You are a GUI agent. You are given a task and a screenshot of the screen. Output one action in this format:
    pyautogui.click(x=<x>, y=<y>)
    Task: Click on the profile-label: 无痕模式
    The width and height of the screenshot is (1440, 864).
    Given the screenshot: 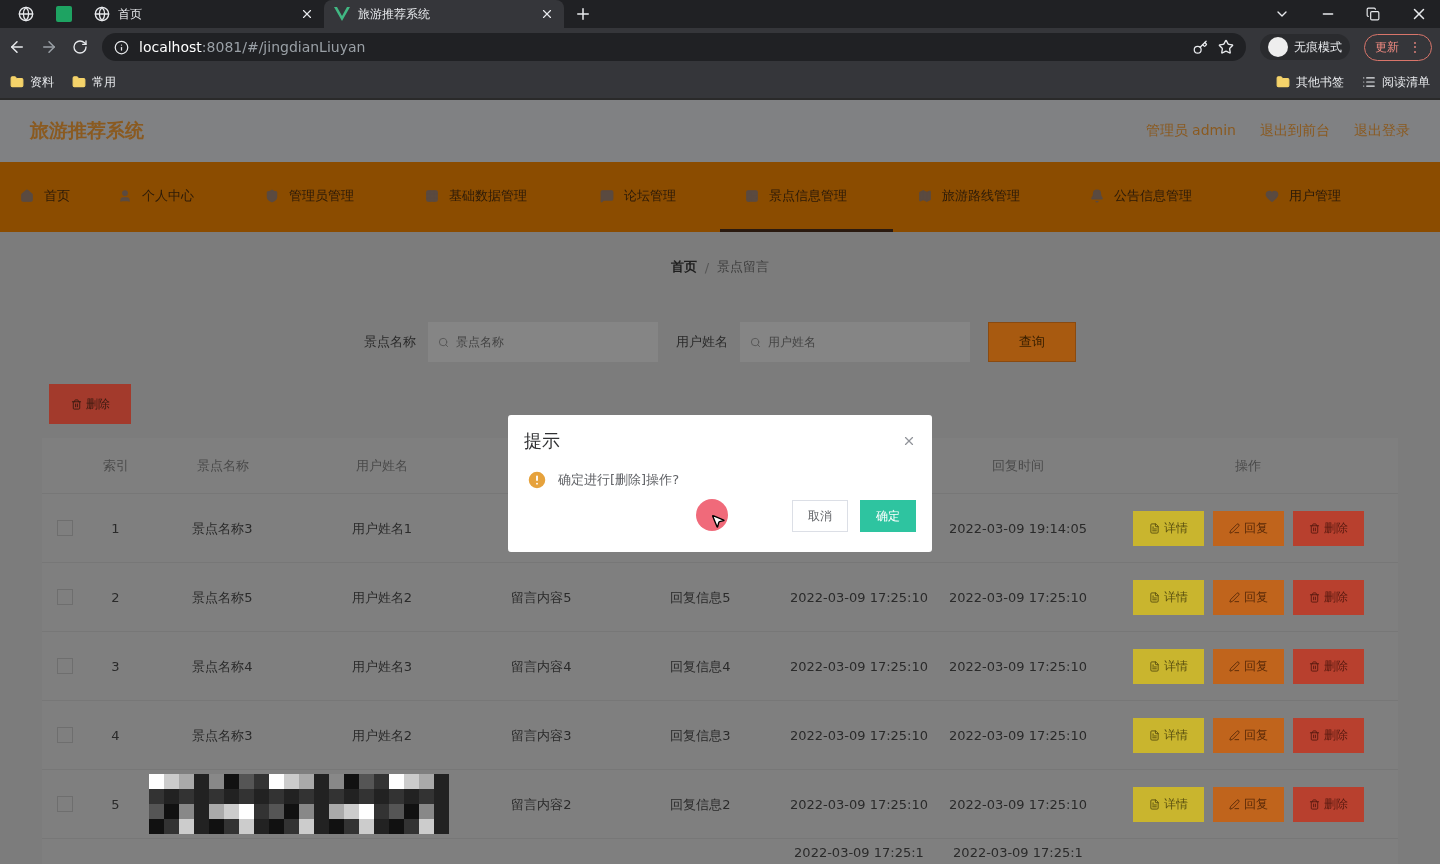 What is the action you would take?
    pyautogui.click(x=1318, y=47)
    